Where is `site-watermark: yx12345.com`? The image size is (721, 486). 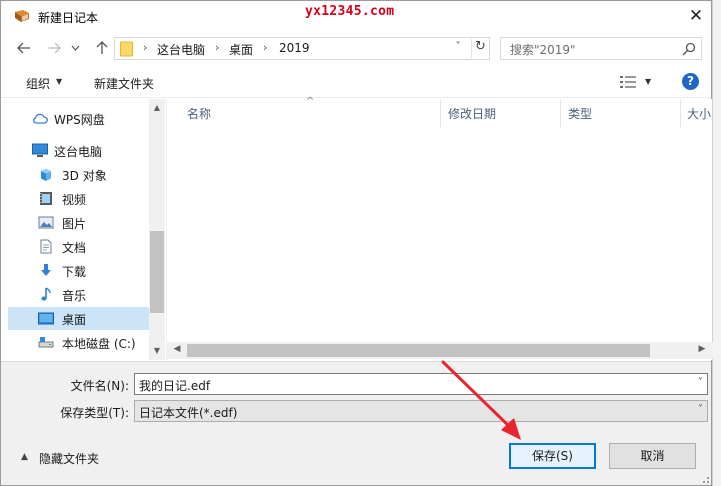 site-watermark: yx12345.com is located at coordinates (350, 11).